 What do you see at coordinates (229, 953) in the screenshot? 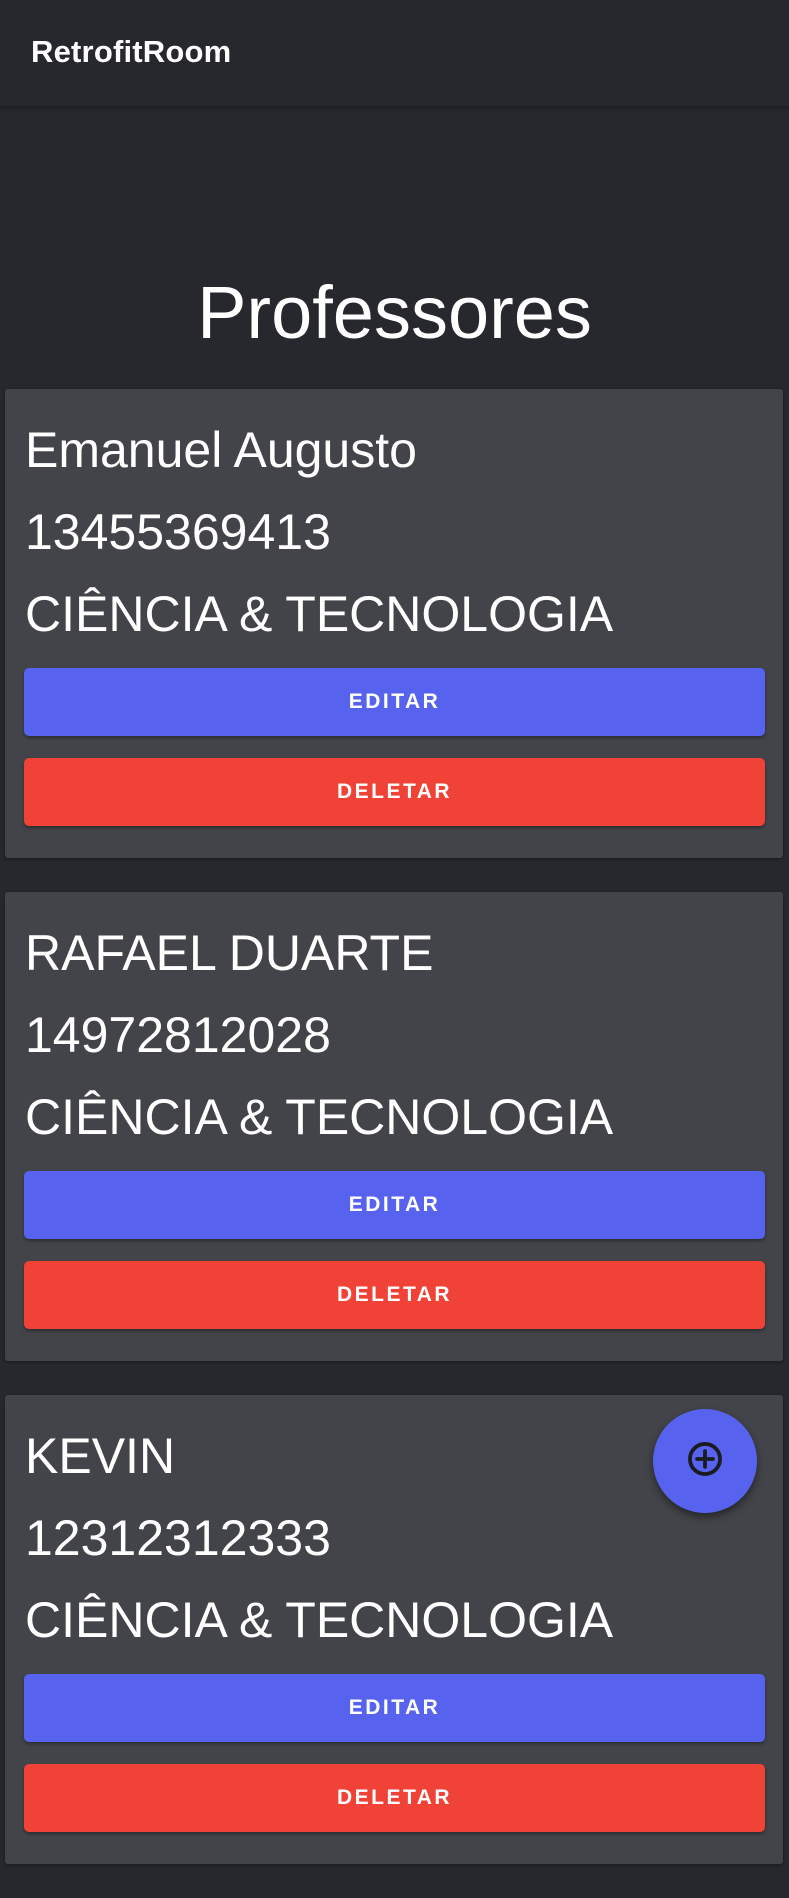
I see `professor-name: RAFAEL DUARTE` at bounding box center [229, 953].